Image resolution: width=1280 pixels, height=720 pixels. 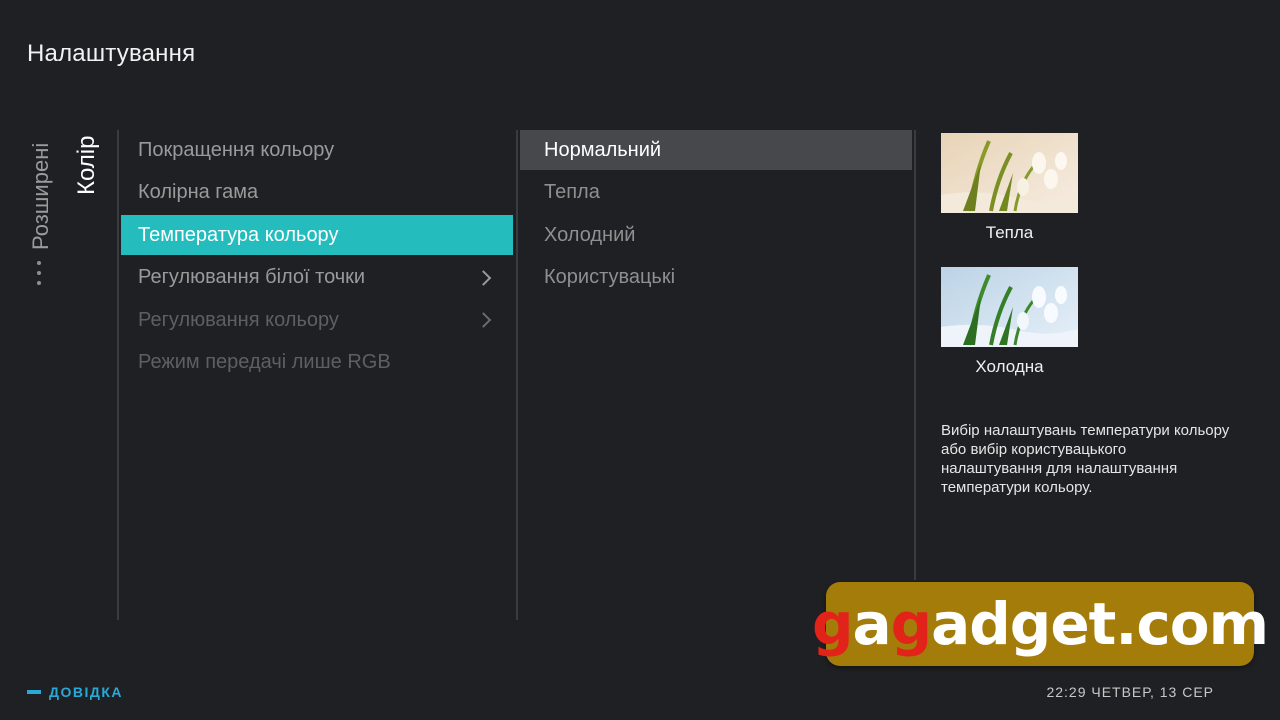 I want to click on gagadget-watermark: g a g adget.com, so click(x=1040, y=624).